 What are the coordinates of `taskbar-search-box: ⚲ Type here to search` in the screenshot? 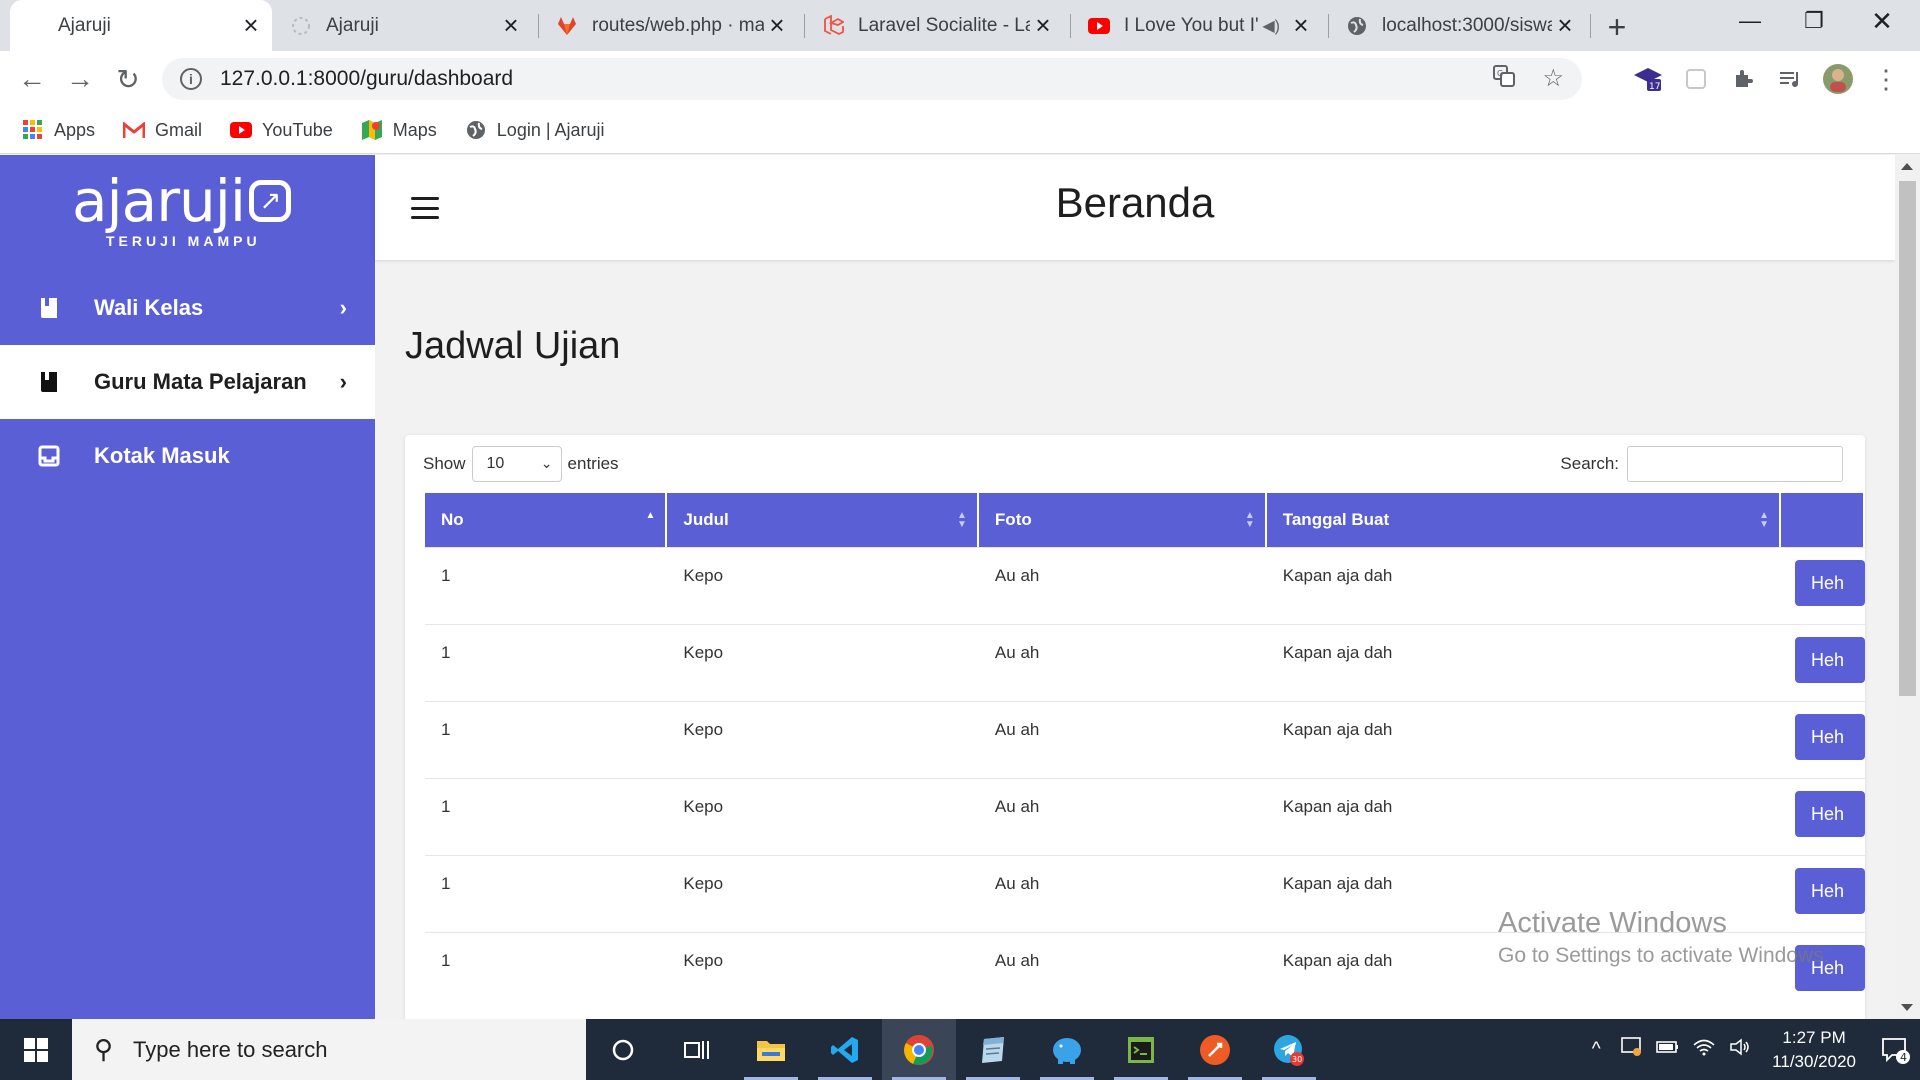 It's located at (329, 1049).